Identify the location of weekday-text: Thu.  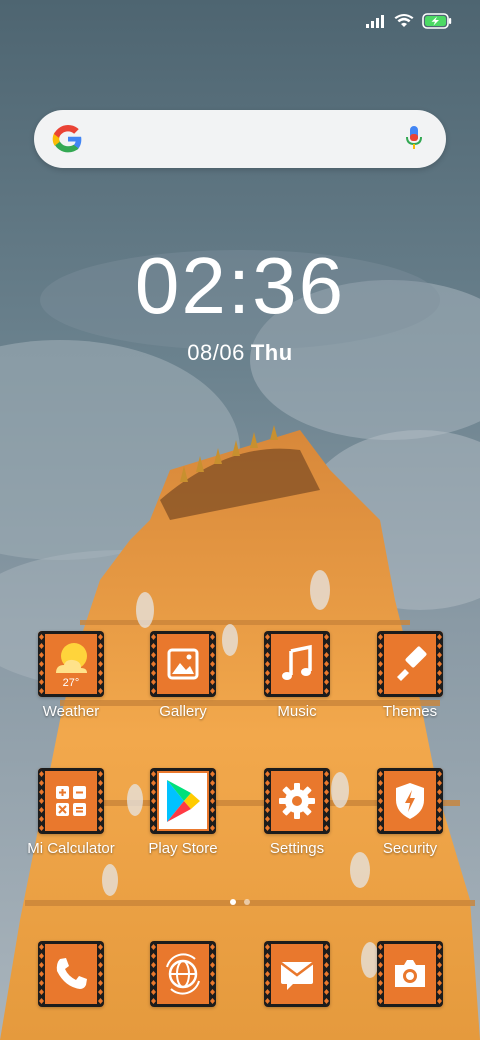
(271, 352).